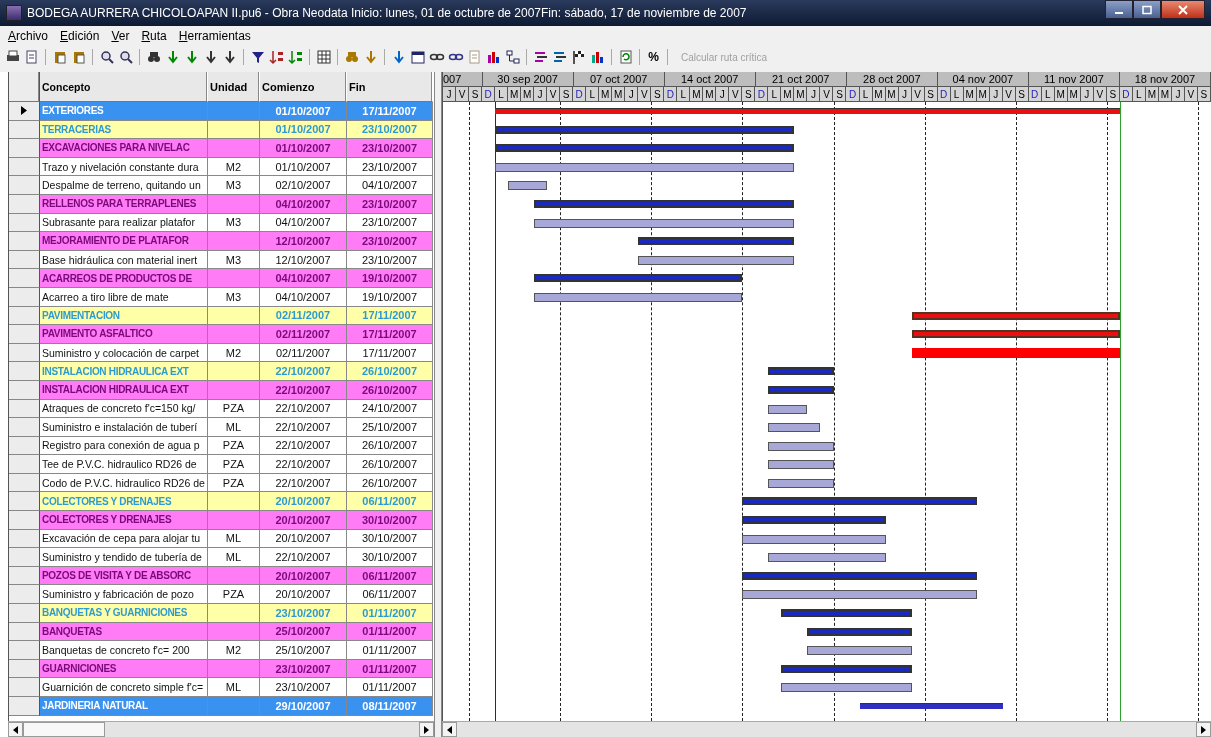  Describe the element at coordinates (80, 36) in the screenshot. I see `menu-item: Edición` at that location.